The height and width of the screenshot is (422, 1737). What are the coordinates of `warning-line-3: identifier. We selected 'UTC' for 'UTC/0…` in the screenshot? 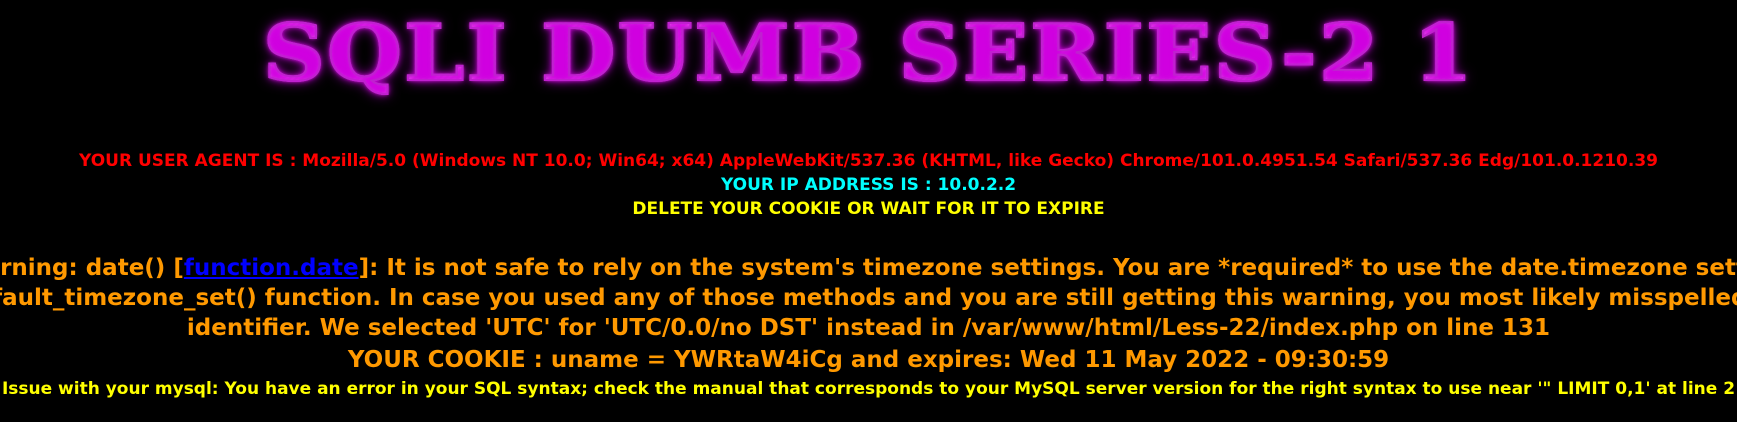 It's located at (868, 328).